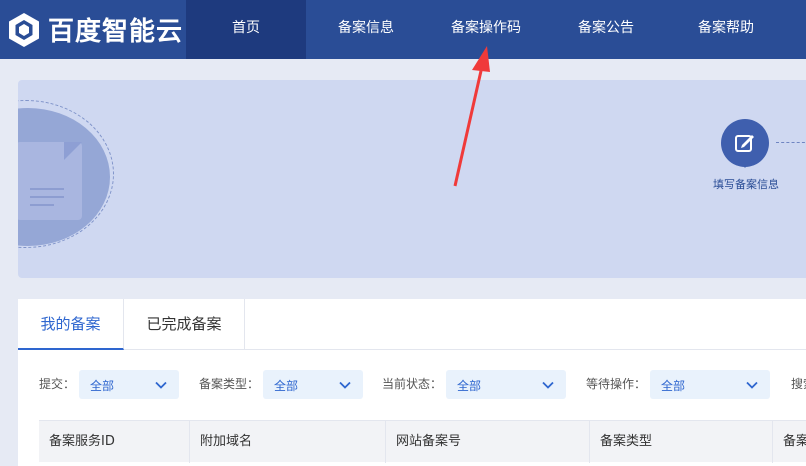  I want to click on column-header-filing: 备案, so click(789, 442).